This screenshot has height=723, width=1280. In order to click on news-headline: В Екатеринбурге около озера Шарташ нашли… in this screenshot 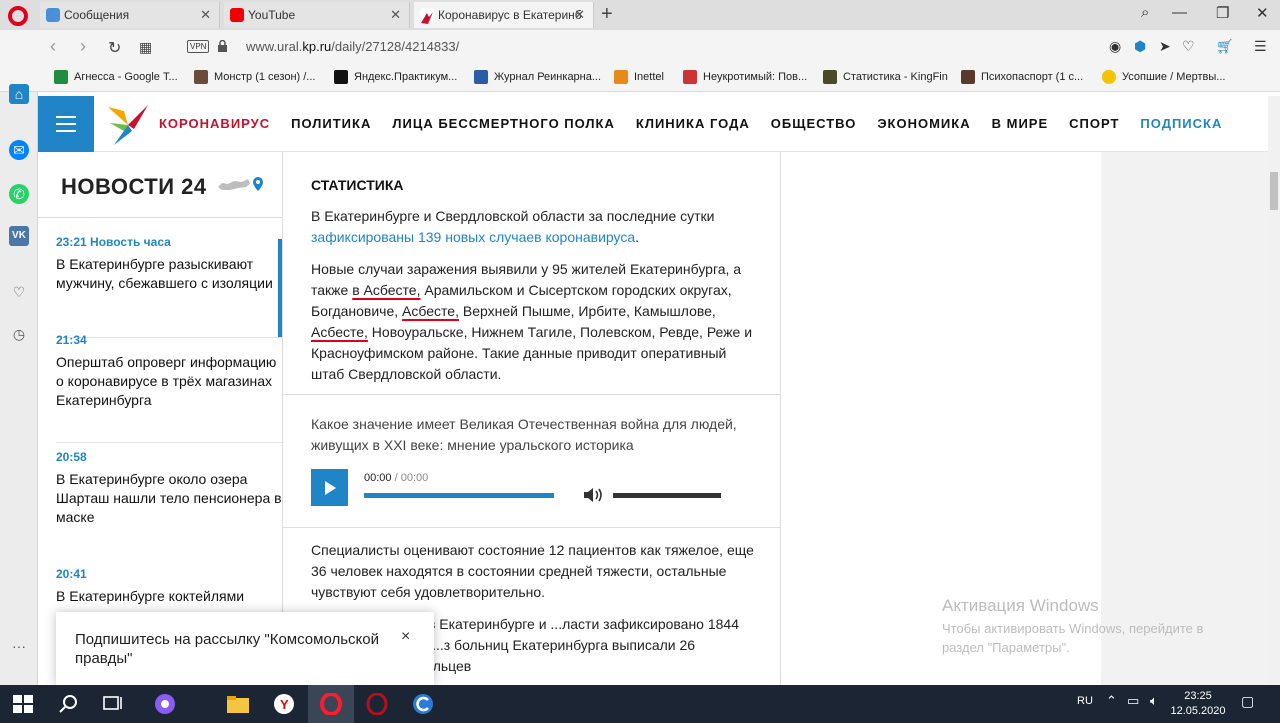, I will do `click(169, 498)`.